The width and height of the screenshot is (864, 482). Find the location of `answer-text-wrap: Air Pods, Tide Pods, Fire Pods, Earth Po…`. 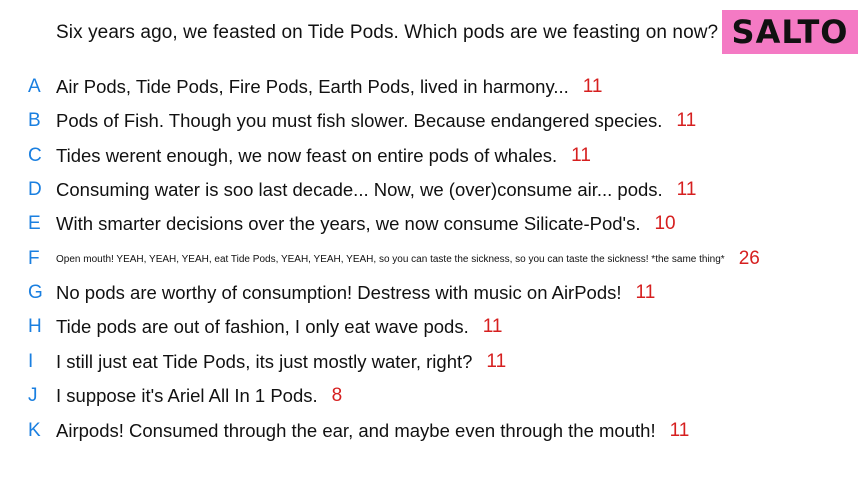

answer-text-wrap: Air Pods, Tide Pods, Fire Pods, Earth Po… is located at coordinates (329, 87).